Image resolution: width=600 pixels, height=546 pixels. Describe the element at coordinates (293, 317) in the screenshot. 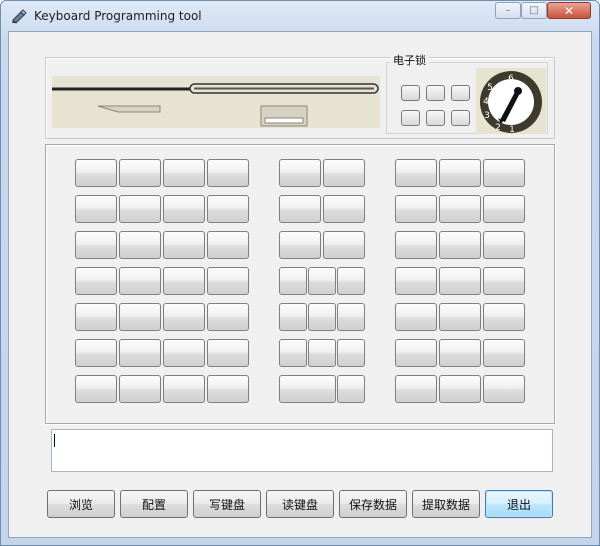

I see `key-mid-r5-c1` at that location.